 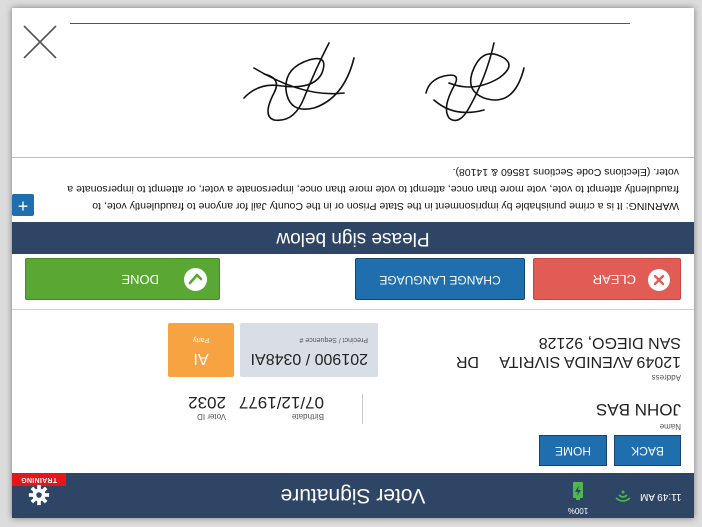 I want to click on birthdate-value: 07/12/1977, so click(x=281, y=402).